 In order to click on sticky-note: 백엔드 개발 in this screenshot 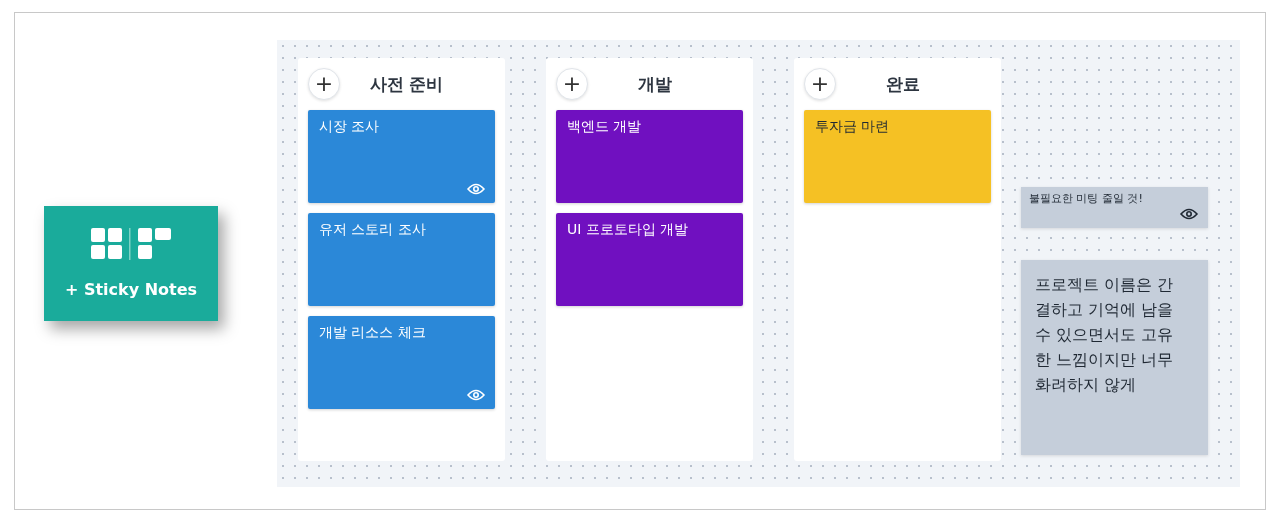, I will do `click(649, 156)`.